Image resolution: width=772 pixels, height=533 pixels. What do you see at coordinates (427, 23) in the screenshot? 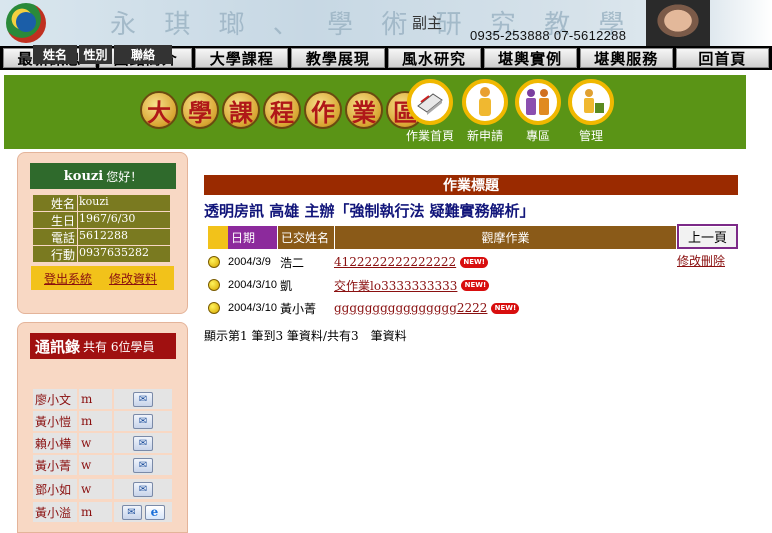
I see `banner-subtitle: 副主` at bounding box center [427, 23].